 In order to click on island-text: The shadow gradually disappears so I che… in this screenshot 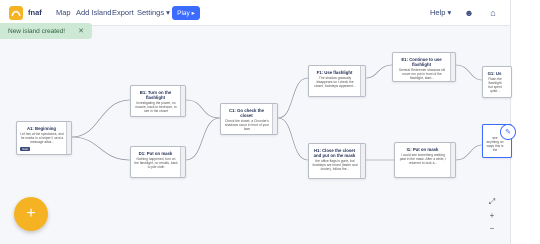, I will do `click(335, 82)`.